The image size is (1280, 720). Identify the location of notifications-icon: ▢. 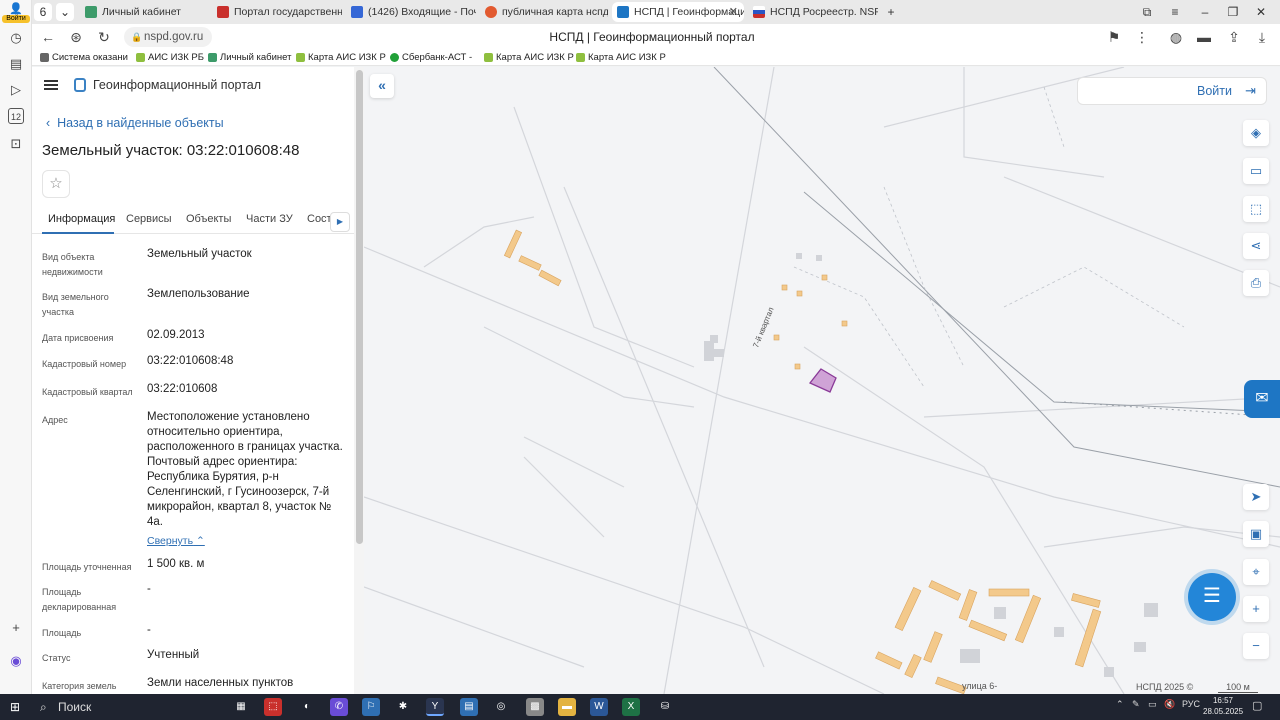
(1257, 705).